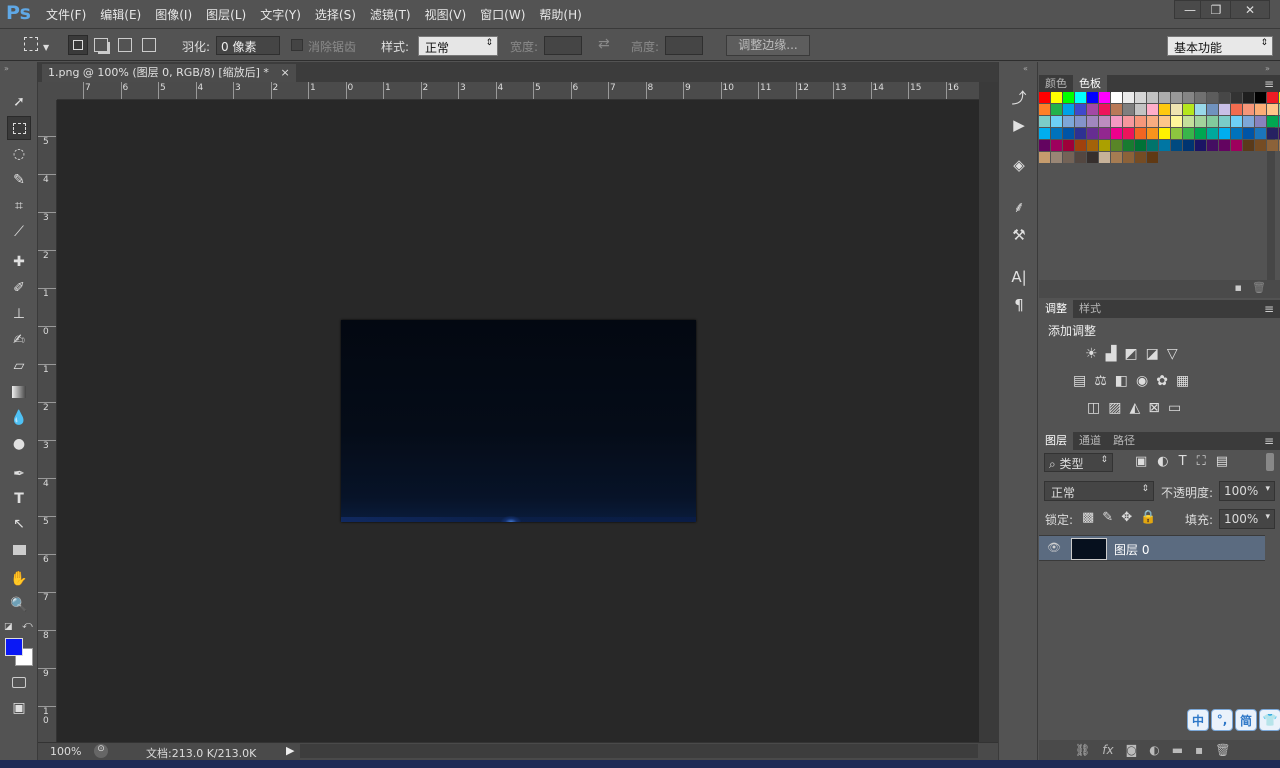  What do you see at coordinates (1088, 517) in the screenshot?
I see `lock-transparent-icon: ▩` at bounding box center [1088, 517].